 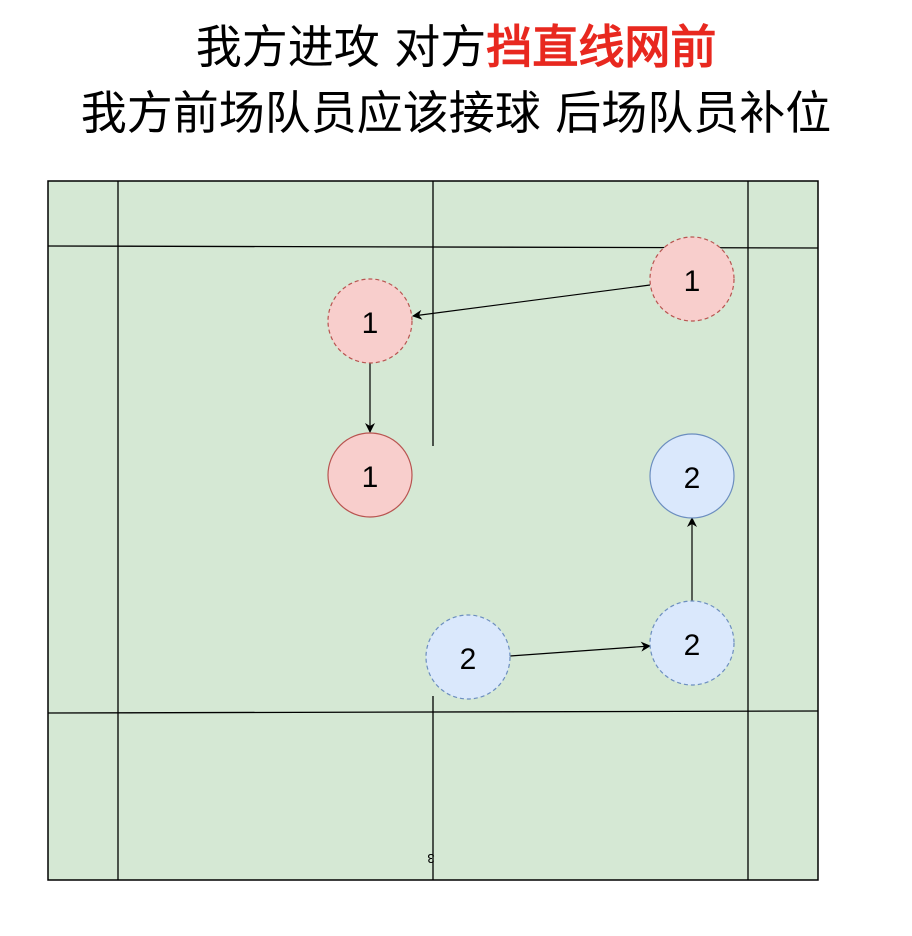 What do you see at coordinates (430, 858) in the screenshot?
I see `court-center-mark: 3` at bounding box center [430, 858].